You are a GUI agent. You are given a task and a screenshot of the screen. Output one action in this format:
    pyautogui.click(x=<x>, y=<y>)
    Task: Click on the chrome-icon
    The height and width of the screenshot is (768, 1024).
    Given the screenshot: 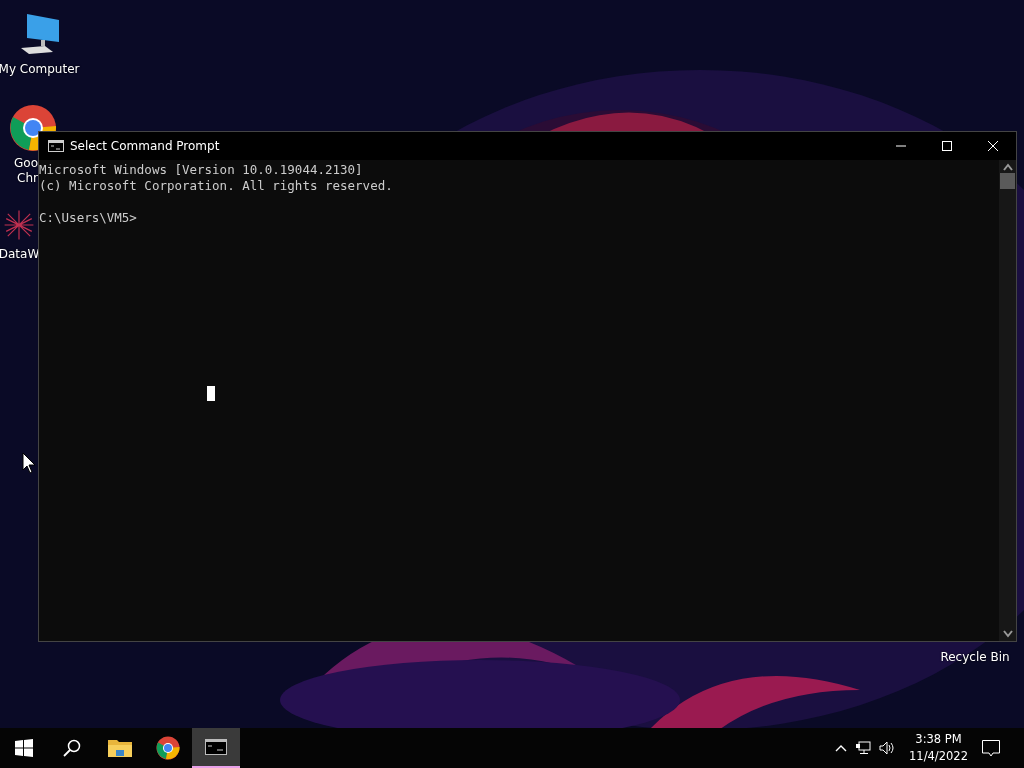 What is the action you would take?
    pyautogui.click(x=168, y=748)
    